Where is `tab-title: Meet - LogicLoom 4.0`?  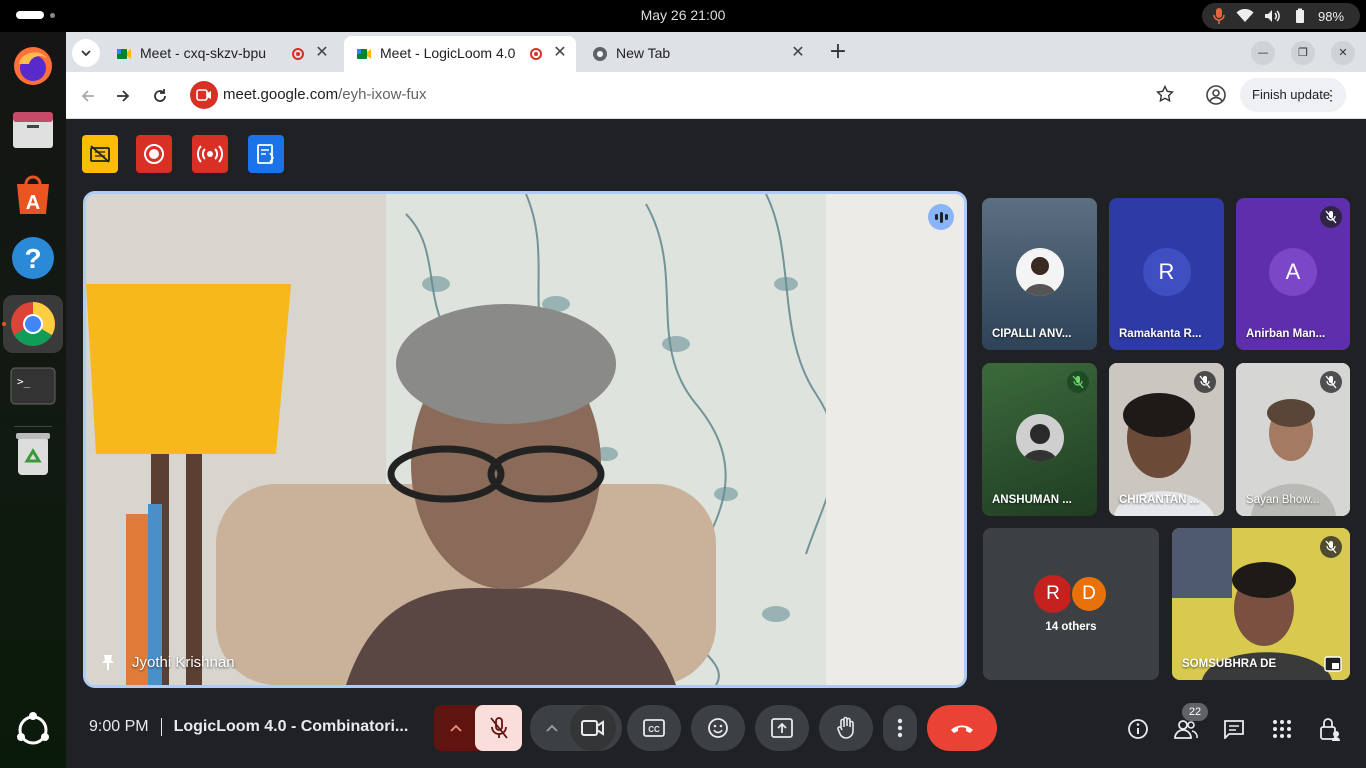 tab-title: Meet - LogicLoom 4.0 is located at coordinates (448, 53).